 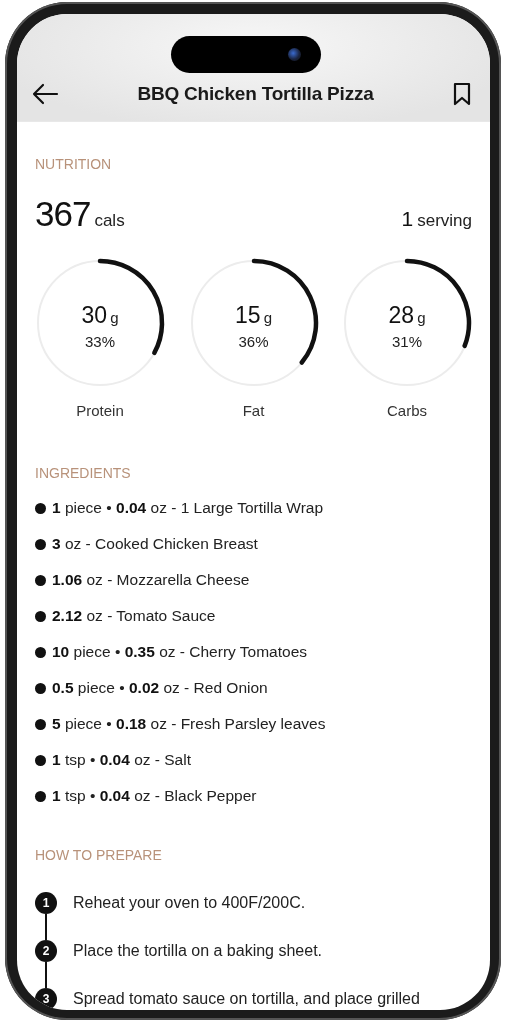 I want to click on ingredient-text: 10 piece • 0.35 oz - Cherry Tomatoes, so click(x=179, y=652).